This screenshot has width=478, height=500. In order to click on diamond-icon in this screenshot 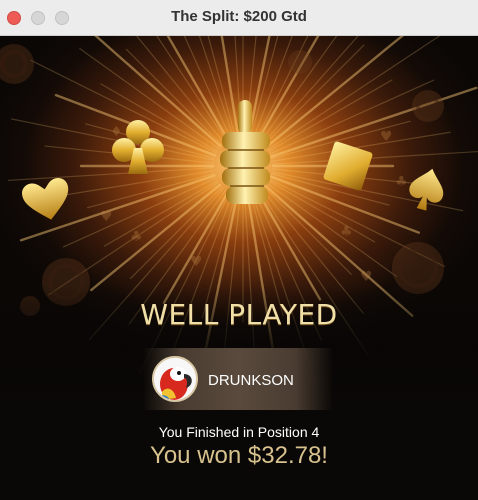, I will do `click(348, 166)`.